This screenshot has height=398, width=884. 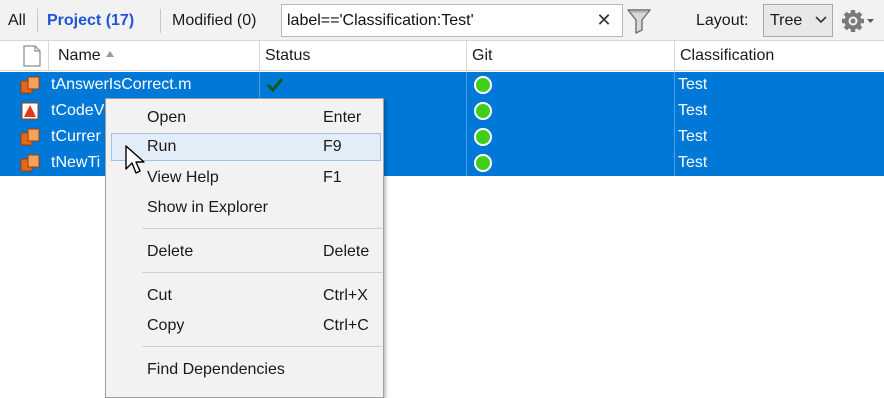 What do you see at coordinates (275, 85) in the screenshot?
I see `check-icon` at bounding box center [275, 85].